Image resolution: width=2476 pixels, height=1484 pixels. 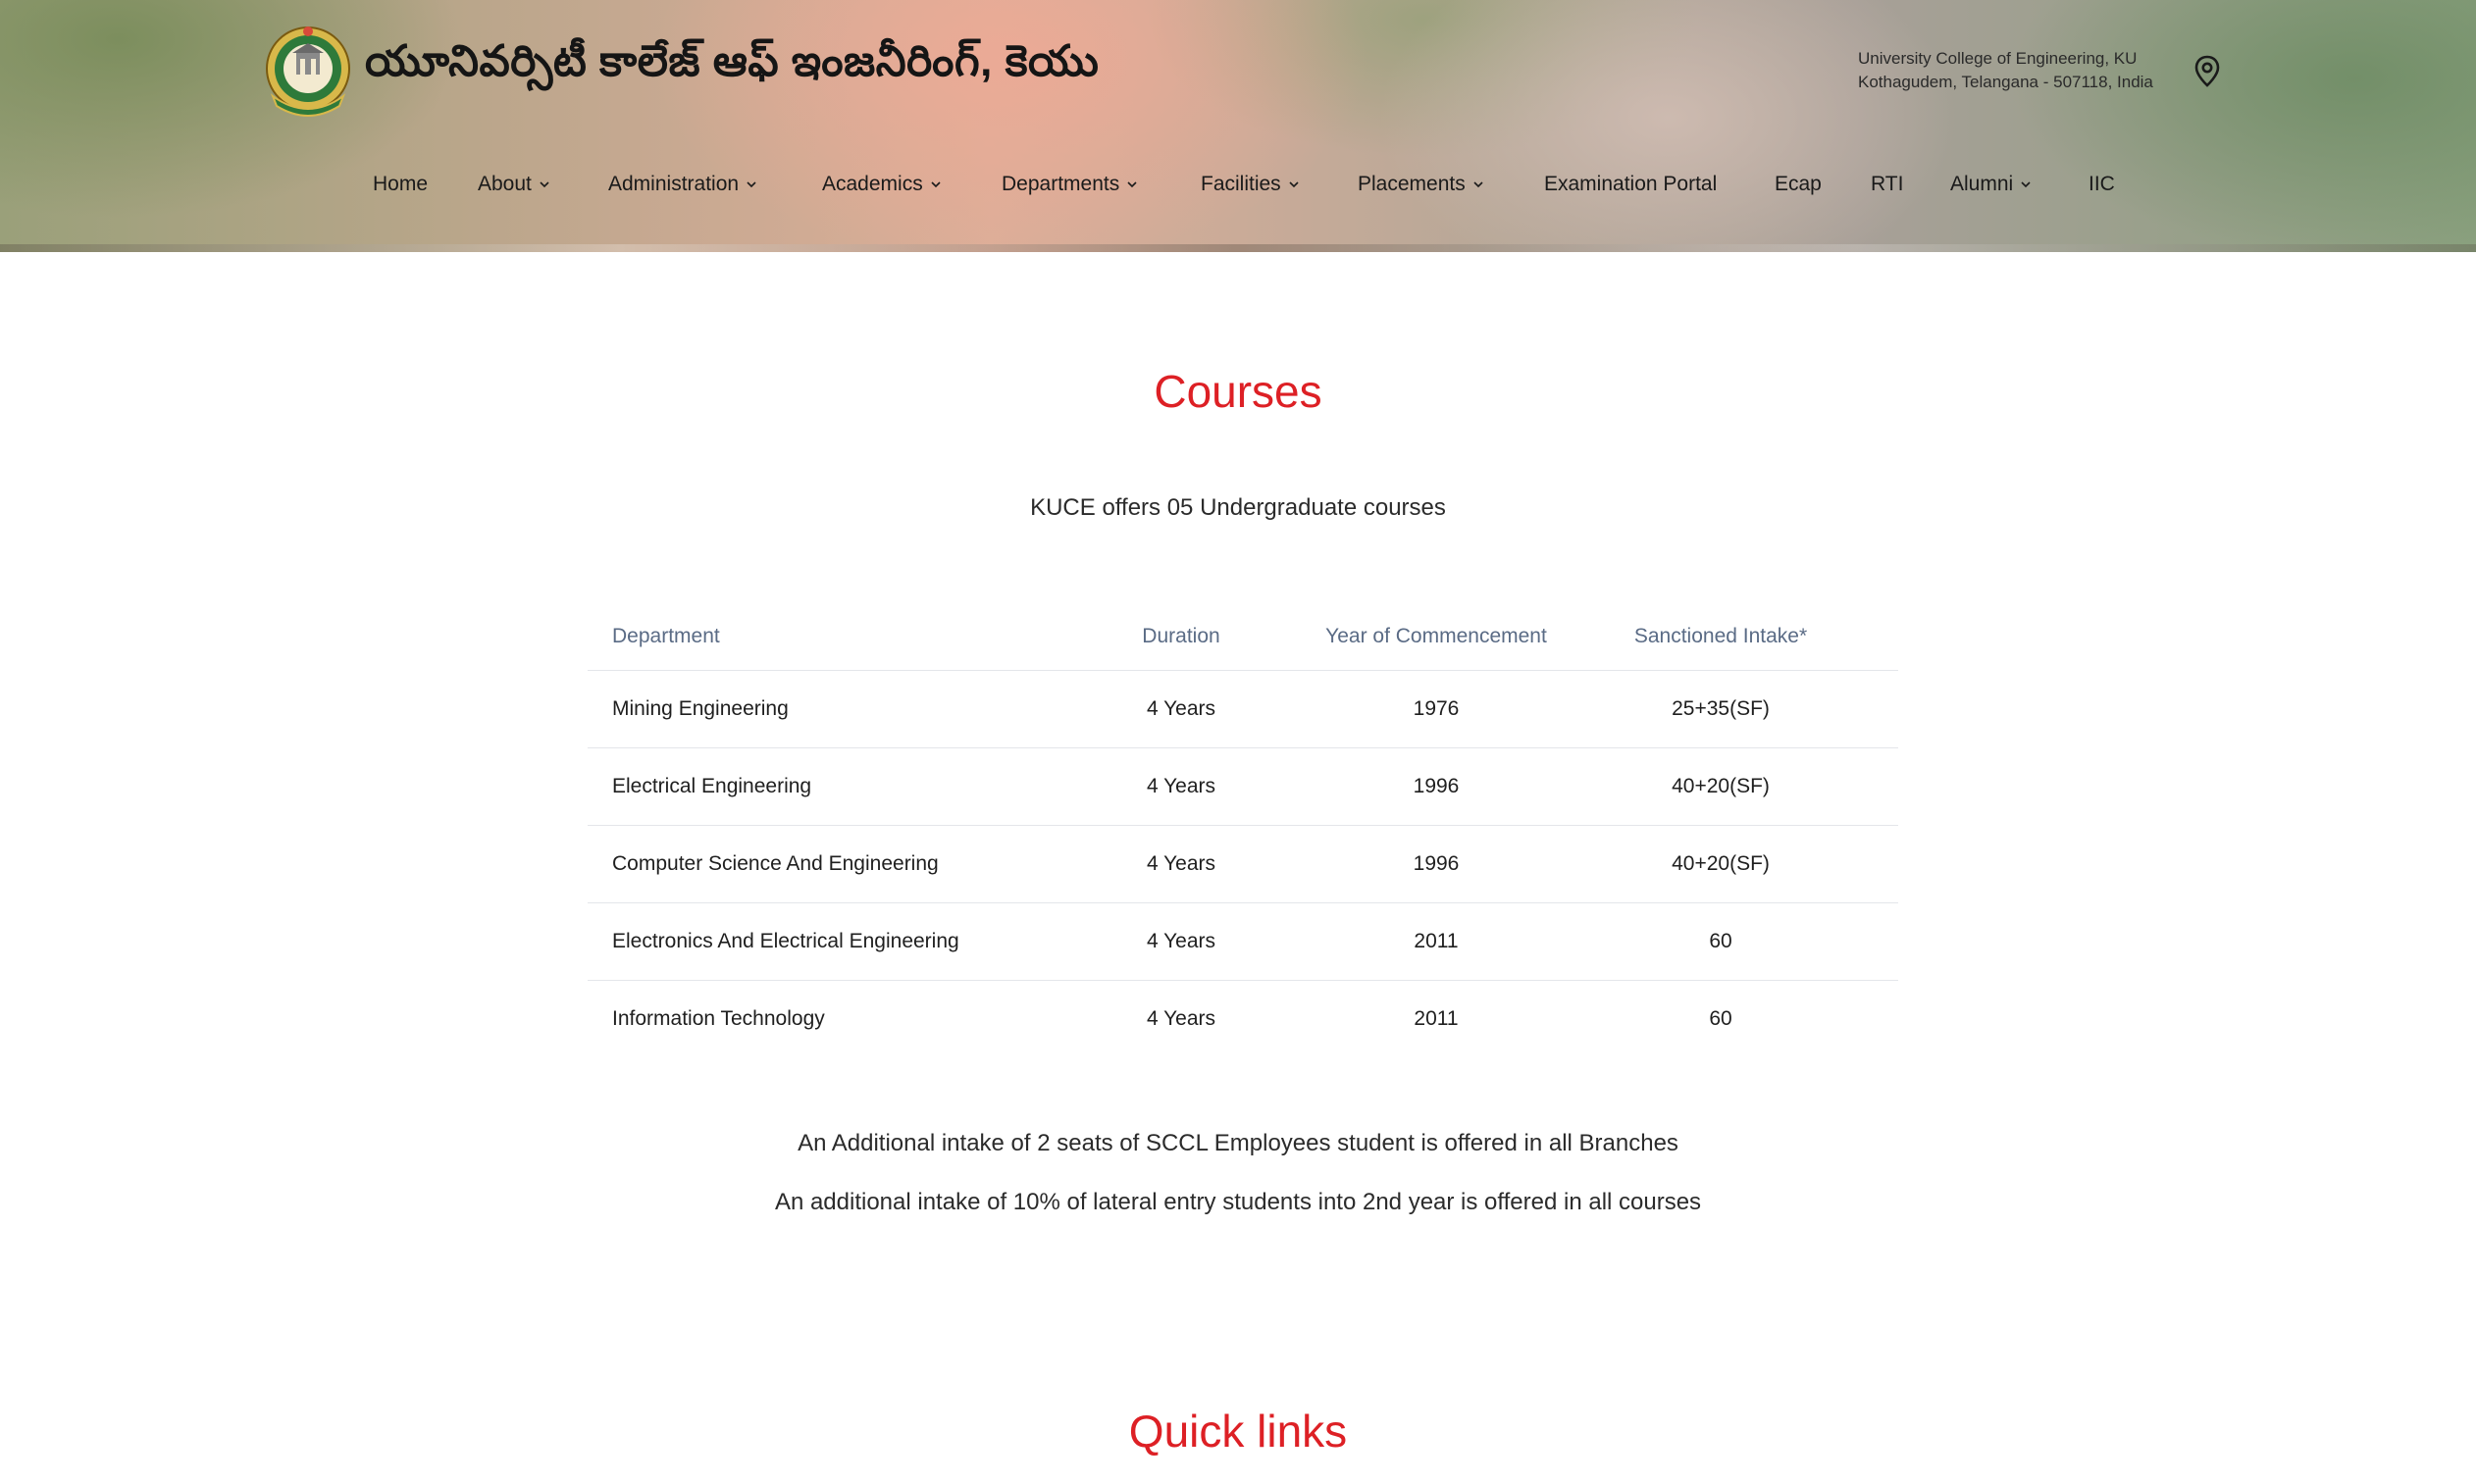 What do you see at coordinates (872, 184) in the screenshot?
I see `nav-label: Academics` at bounding box center [872, 184].